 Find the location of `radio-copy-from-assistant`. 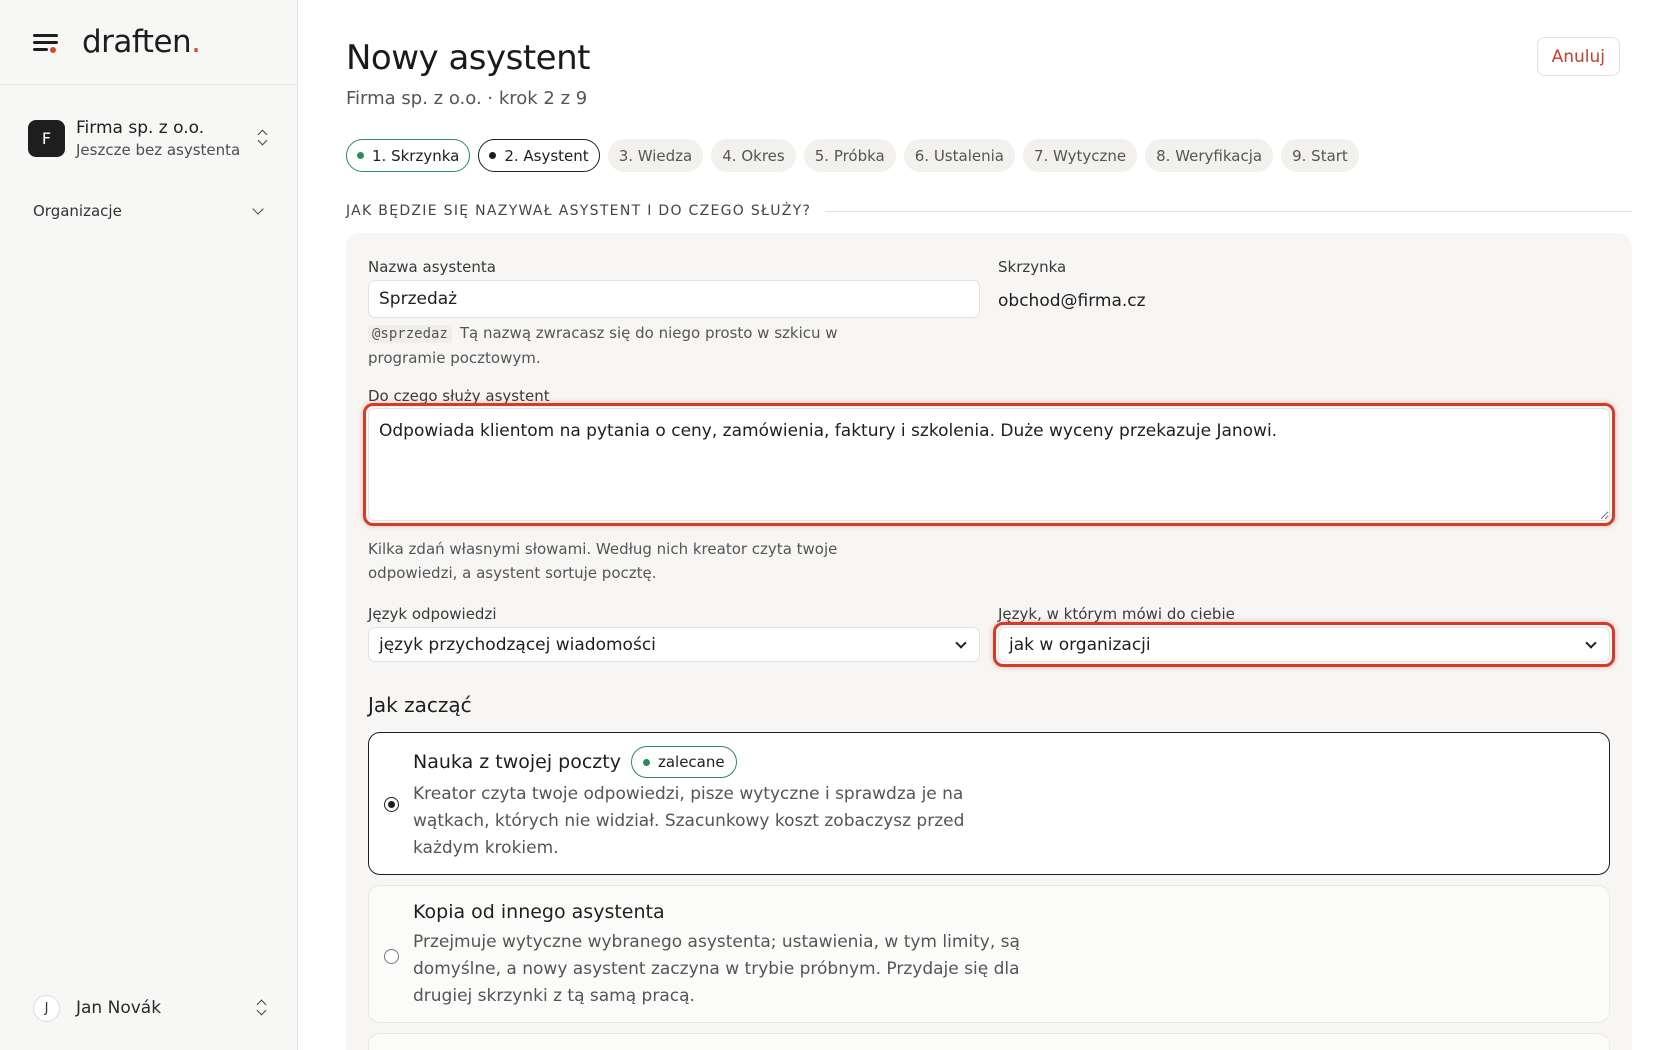

radio-copy-from-assistant is located at coordinates (391, 956).